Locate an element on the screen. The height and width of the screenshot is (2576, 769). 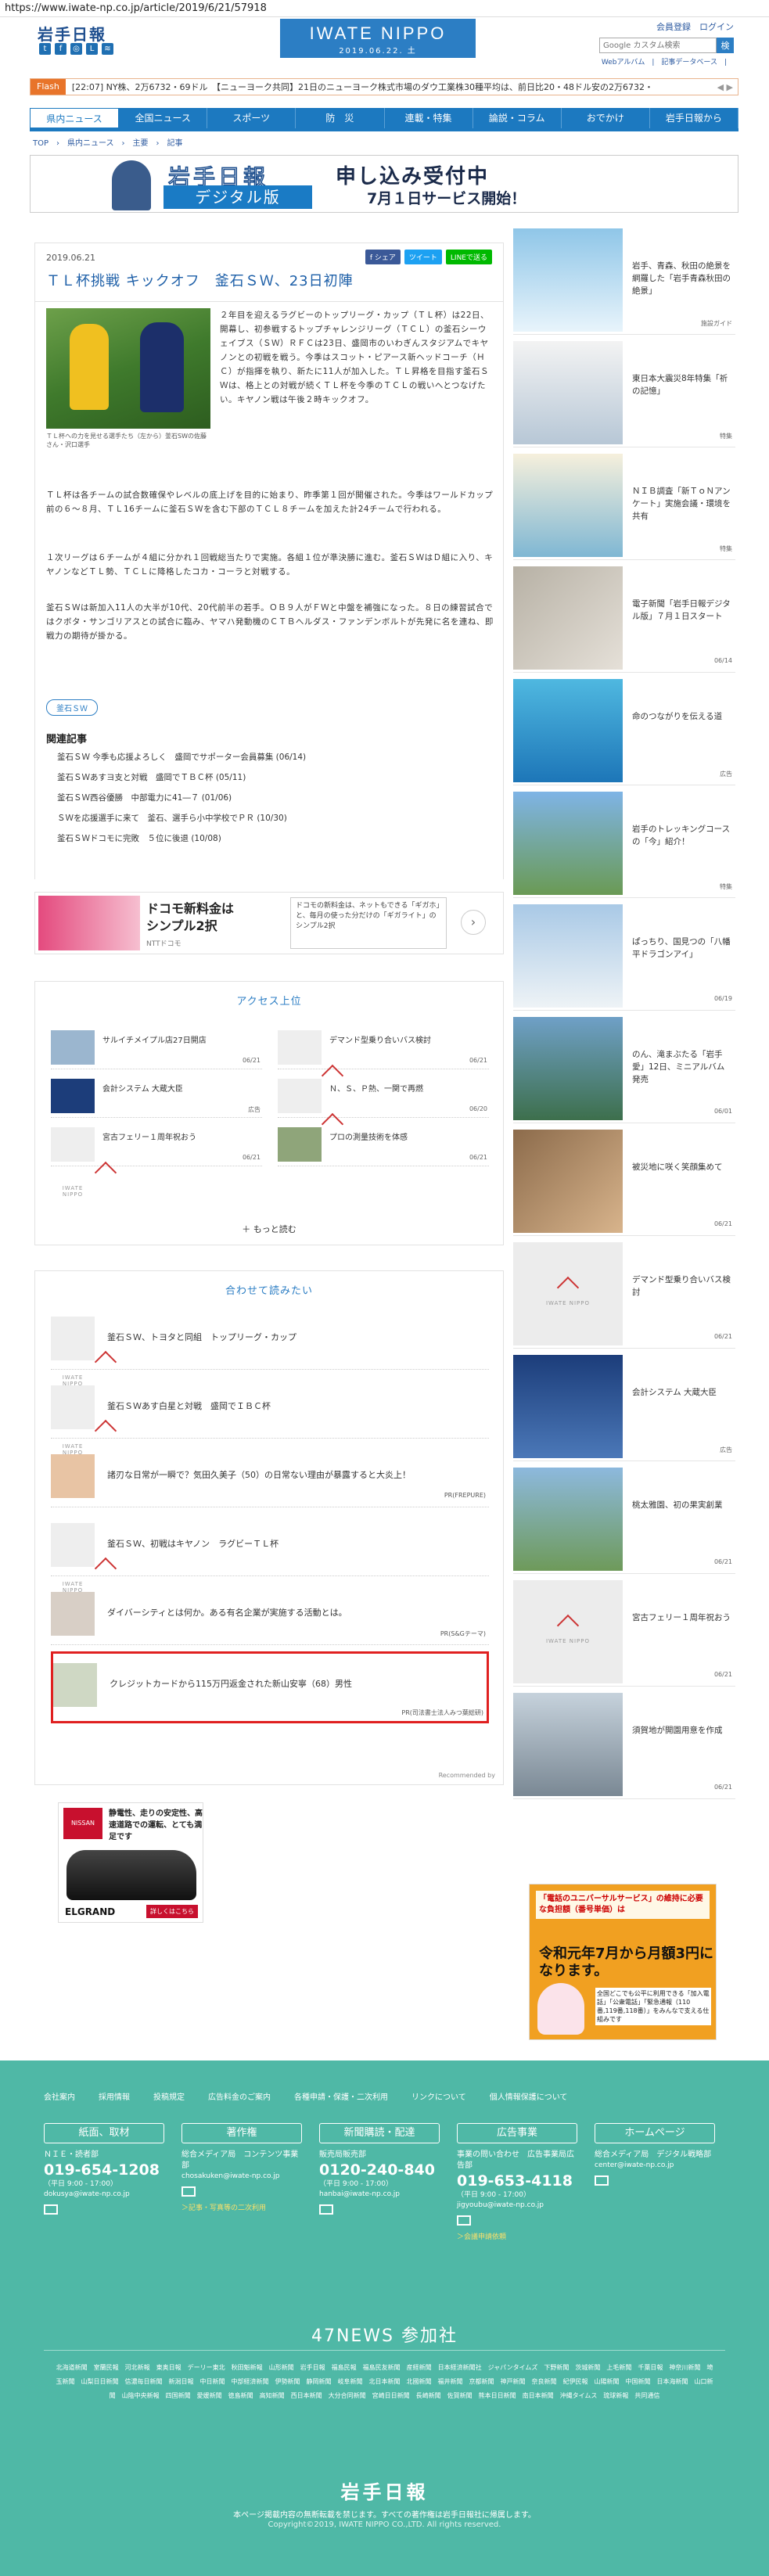
footer-link: 投稿規定 is located at coordinates (169, 2096).